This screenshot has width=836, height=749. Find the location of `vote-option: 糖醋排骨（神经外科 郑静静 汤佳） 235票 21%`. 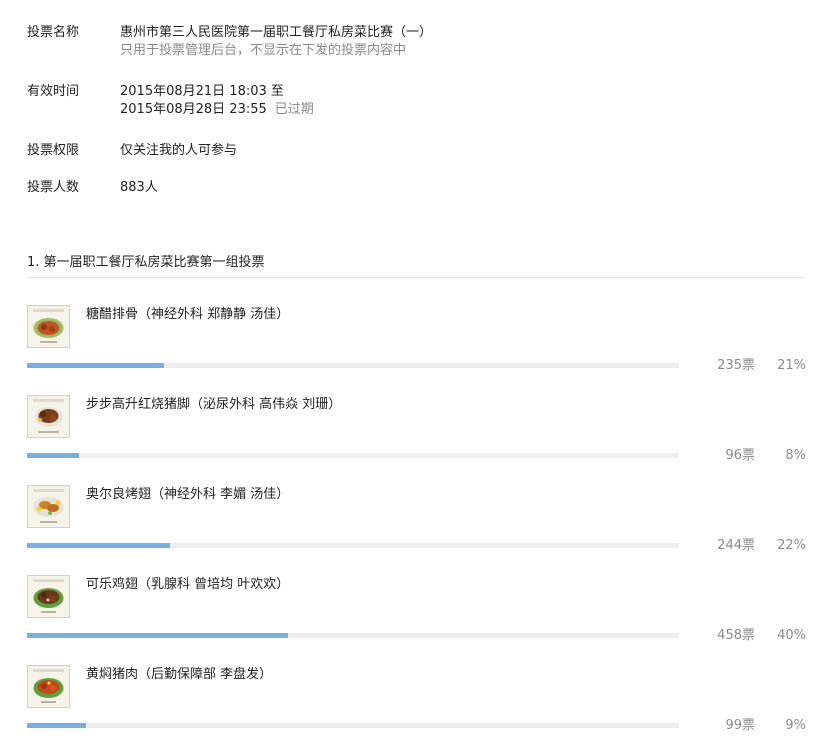

vote-option: 糖醋排骨（神经外科 郑静静 汤佳） 235票 21% is located at coordinates (416, 341).